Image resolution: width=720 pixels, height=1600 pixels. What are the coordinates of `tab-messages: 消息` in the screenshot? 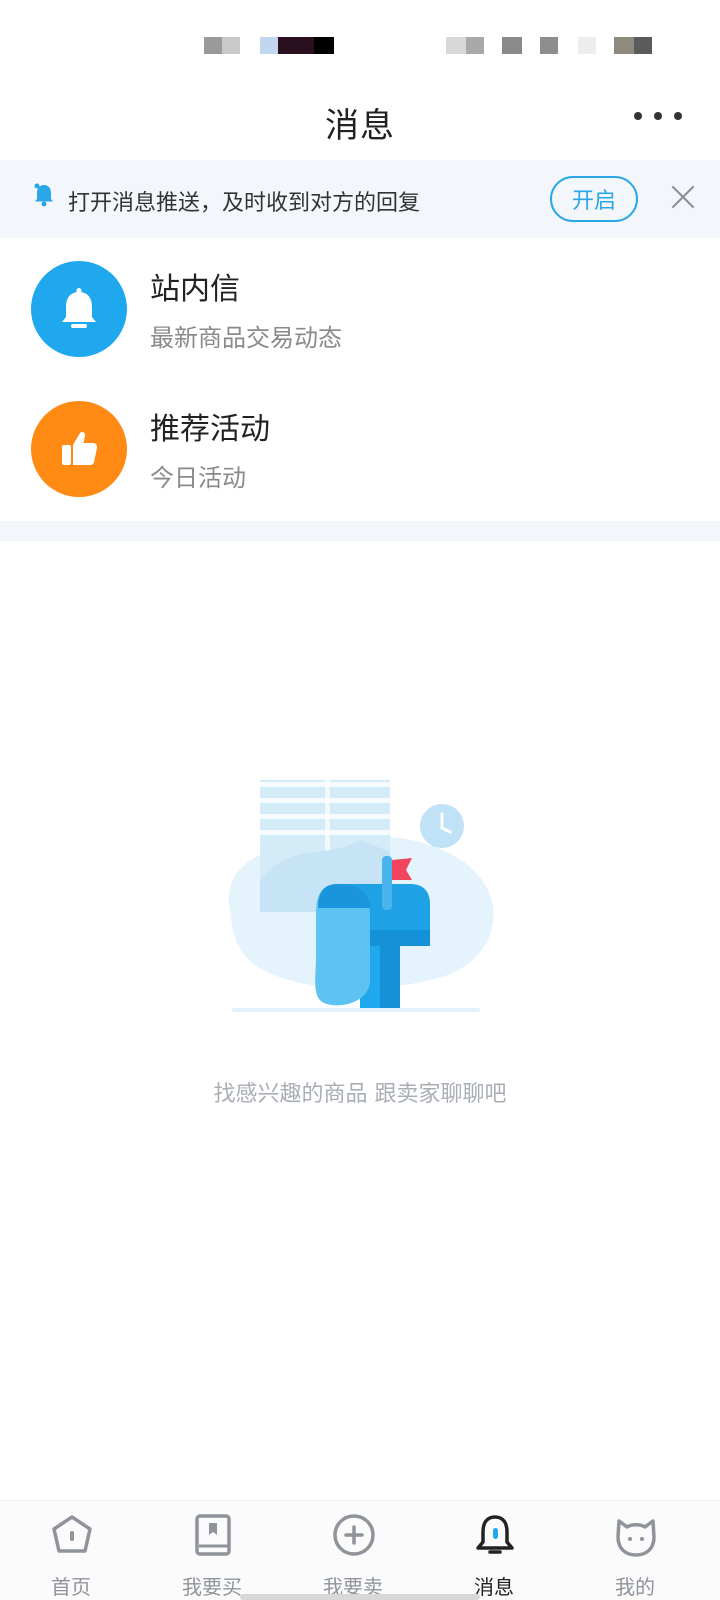 It's located at (494, 1550).